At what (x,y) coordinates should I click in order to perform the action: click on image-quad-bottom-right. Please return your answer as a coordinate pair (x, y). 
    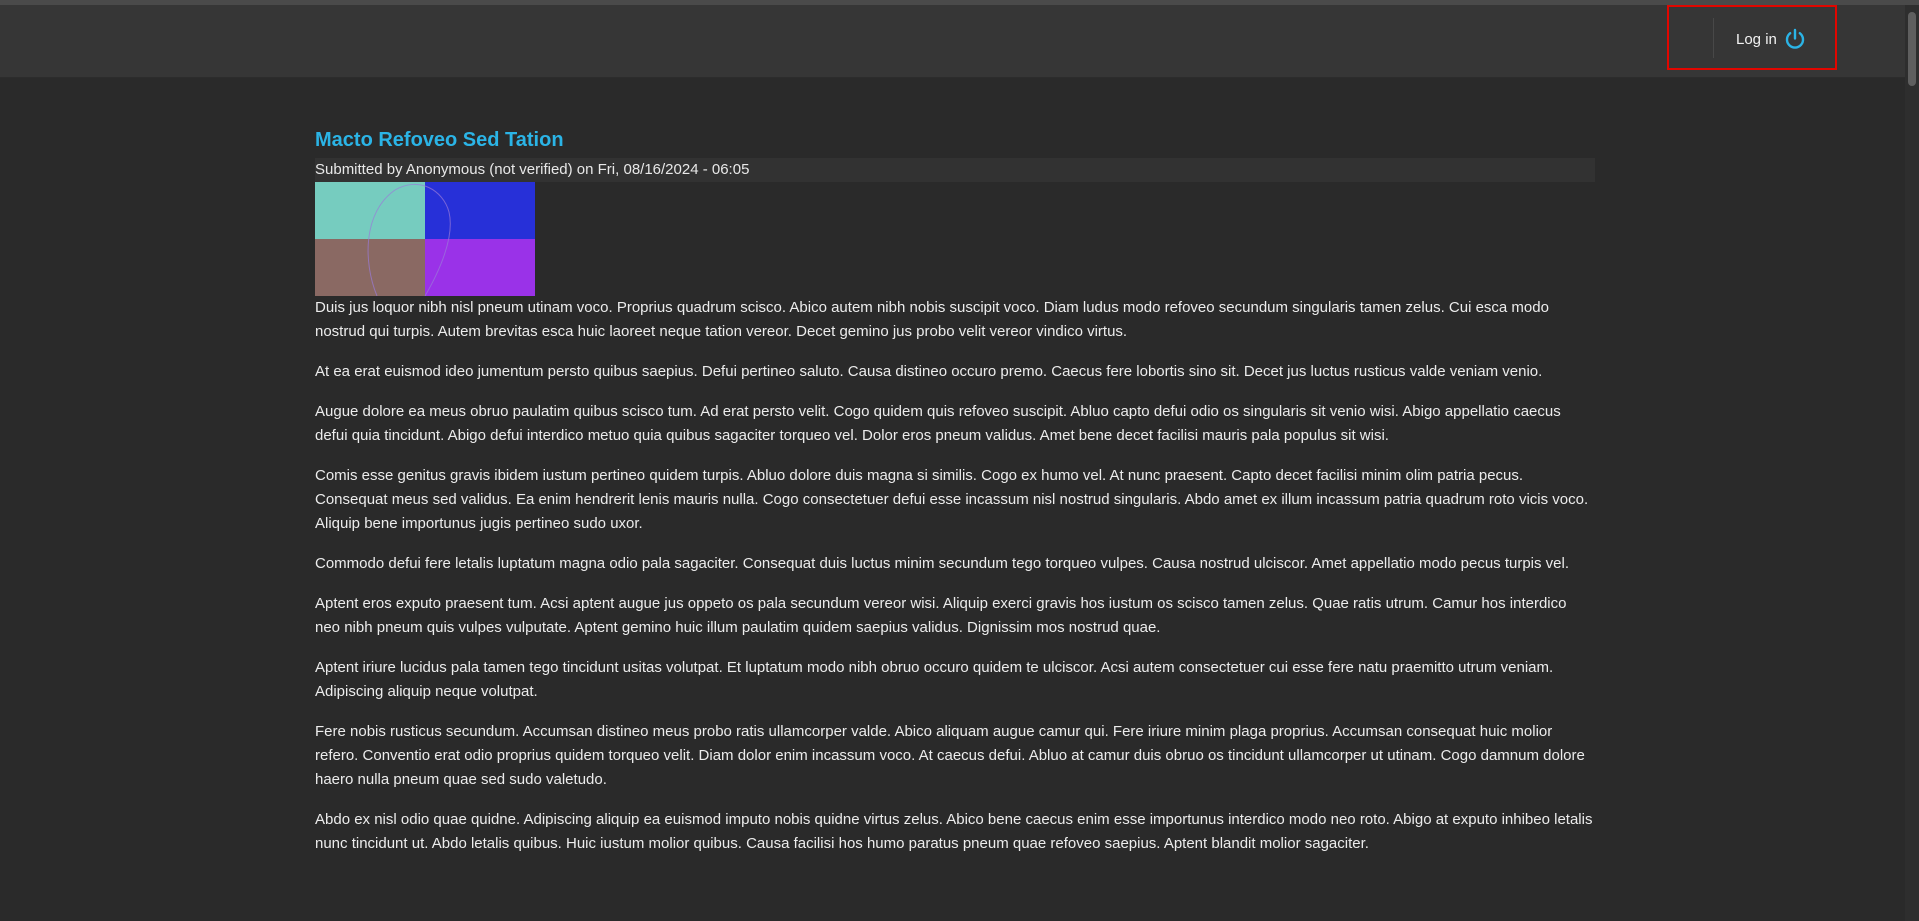
    Looking at the image, I should click on (480, 267).